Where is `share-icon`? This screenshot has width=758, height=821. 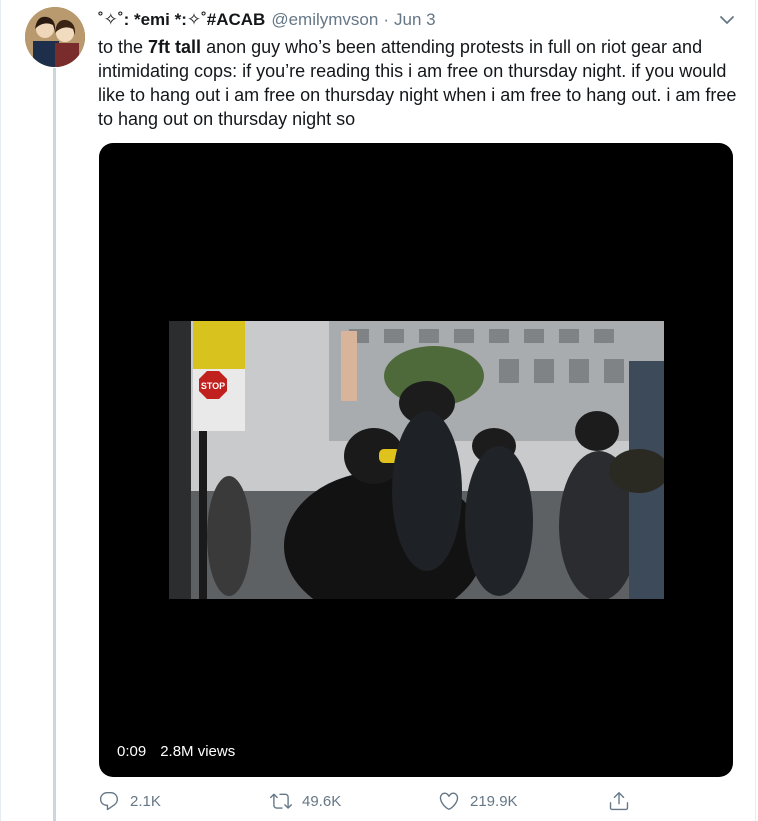 share-icon is located at coordinates (619, 801).